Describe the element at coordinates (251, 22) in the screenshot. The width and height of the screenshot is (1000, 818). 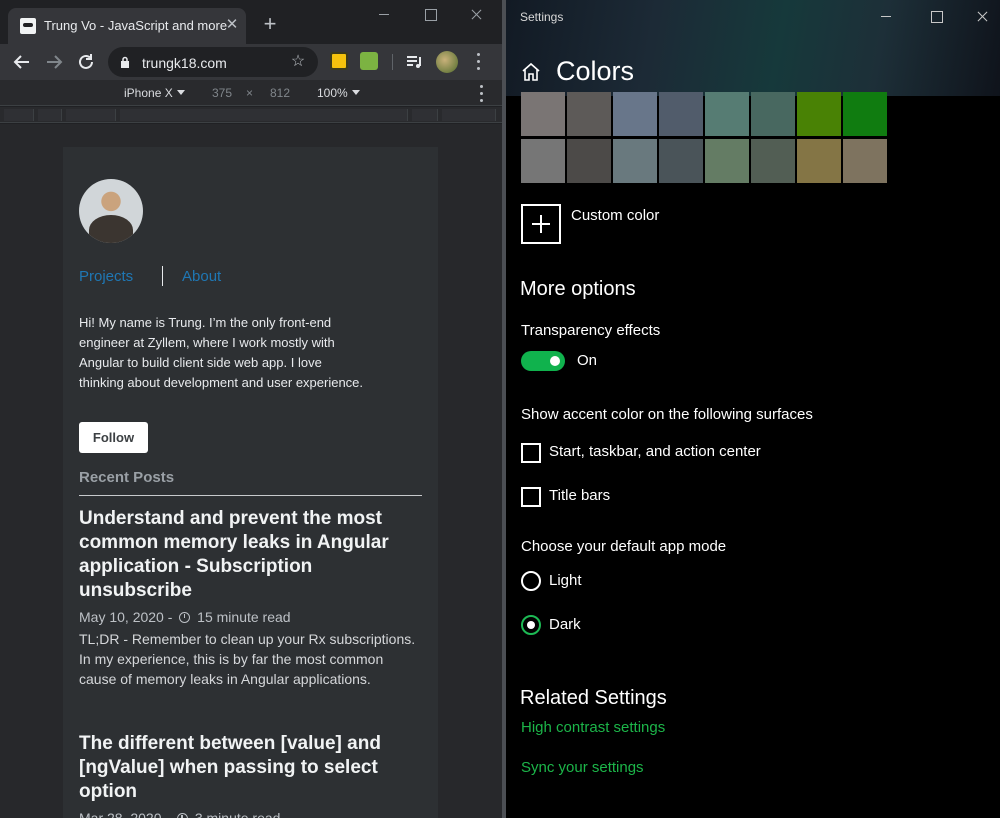
I see `chrome-titlebar: Trung Vo - JavaScript and more ✕ +` at that location.